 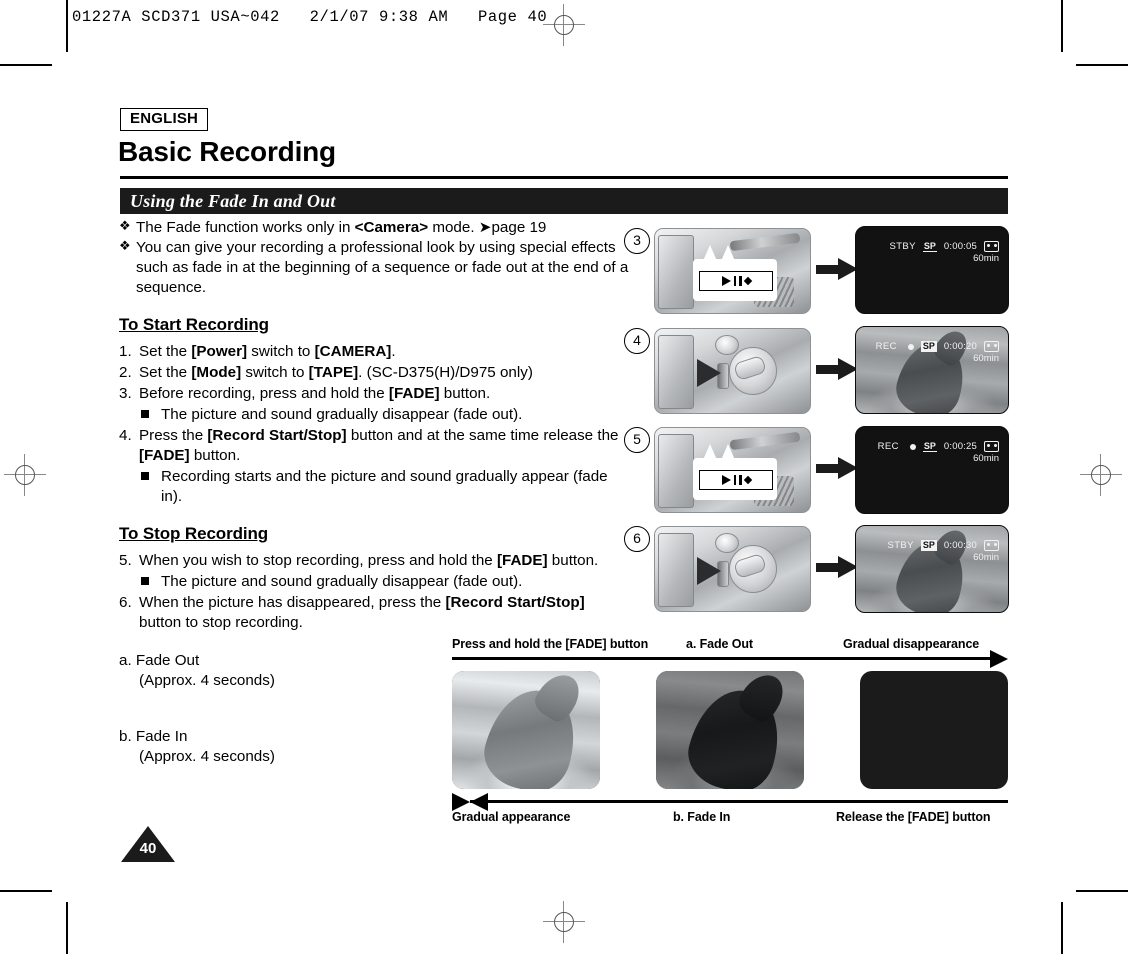 What do you see at coordinates (125, 372) in the screenshot?
I see `step-2-number: 2.` at bounding box center [125, 372].